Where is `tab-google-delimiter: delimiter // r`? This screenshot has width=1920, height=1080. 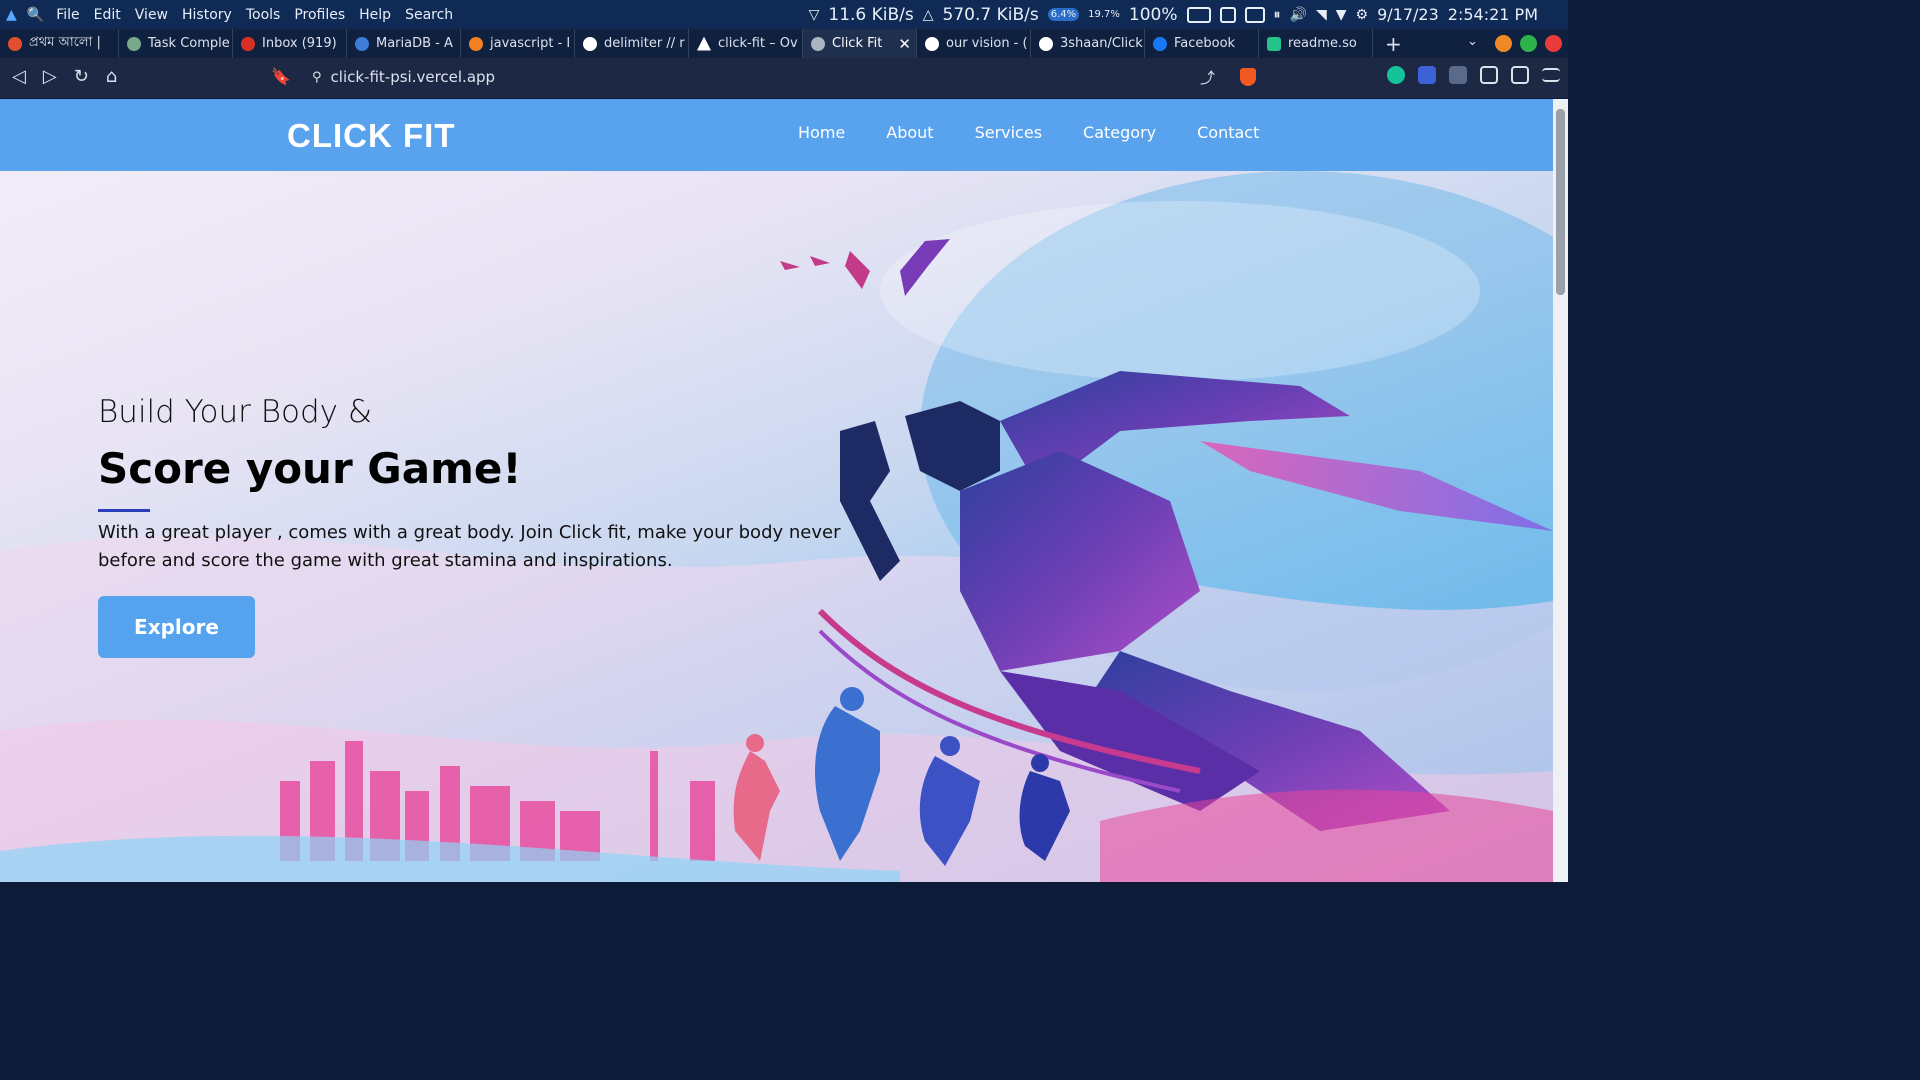
tab-google-delimiter: delimiter // r is located at coordinates (632, 43).